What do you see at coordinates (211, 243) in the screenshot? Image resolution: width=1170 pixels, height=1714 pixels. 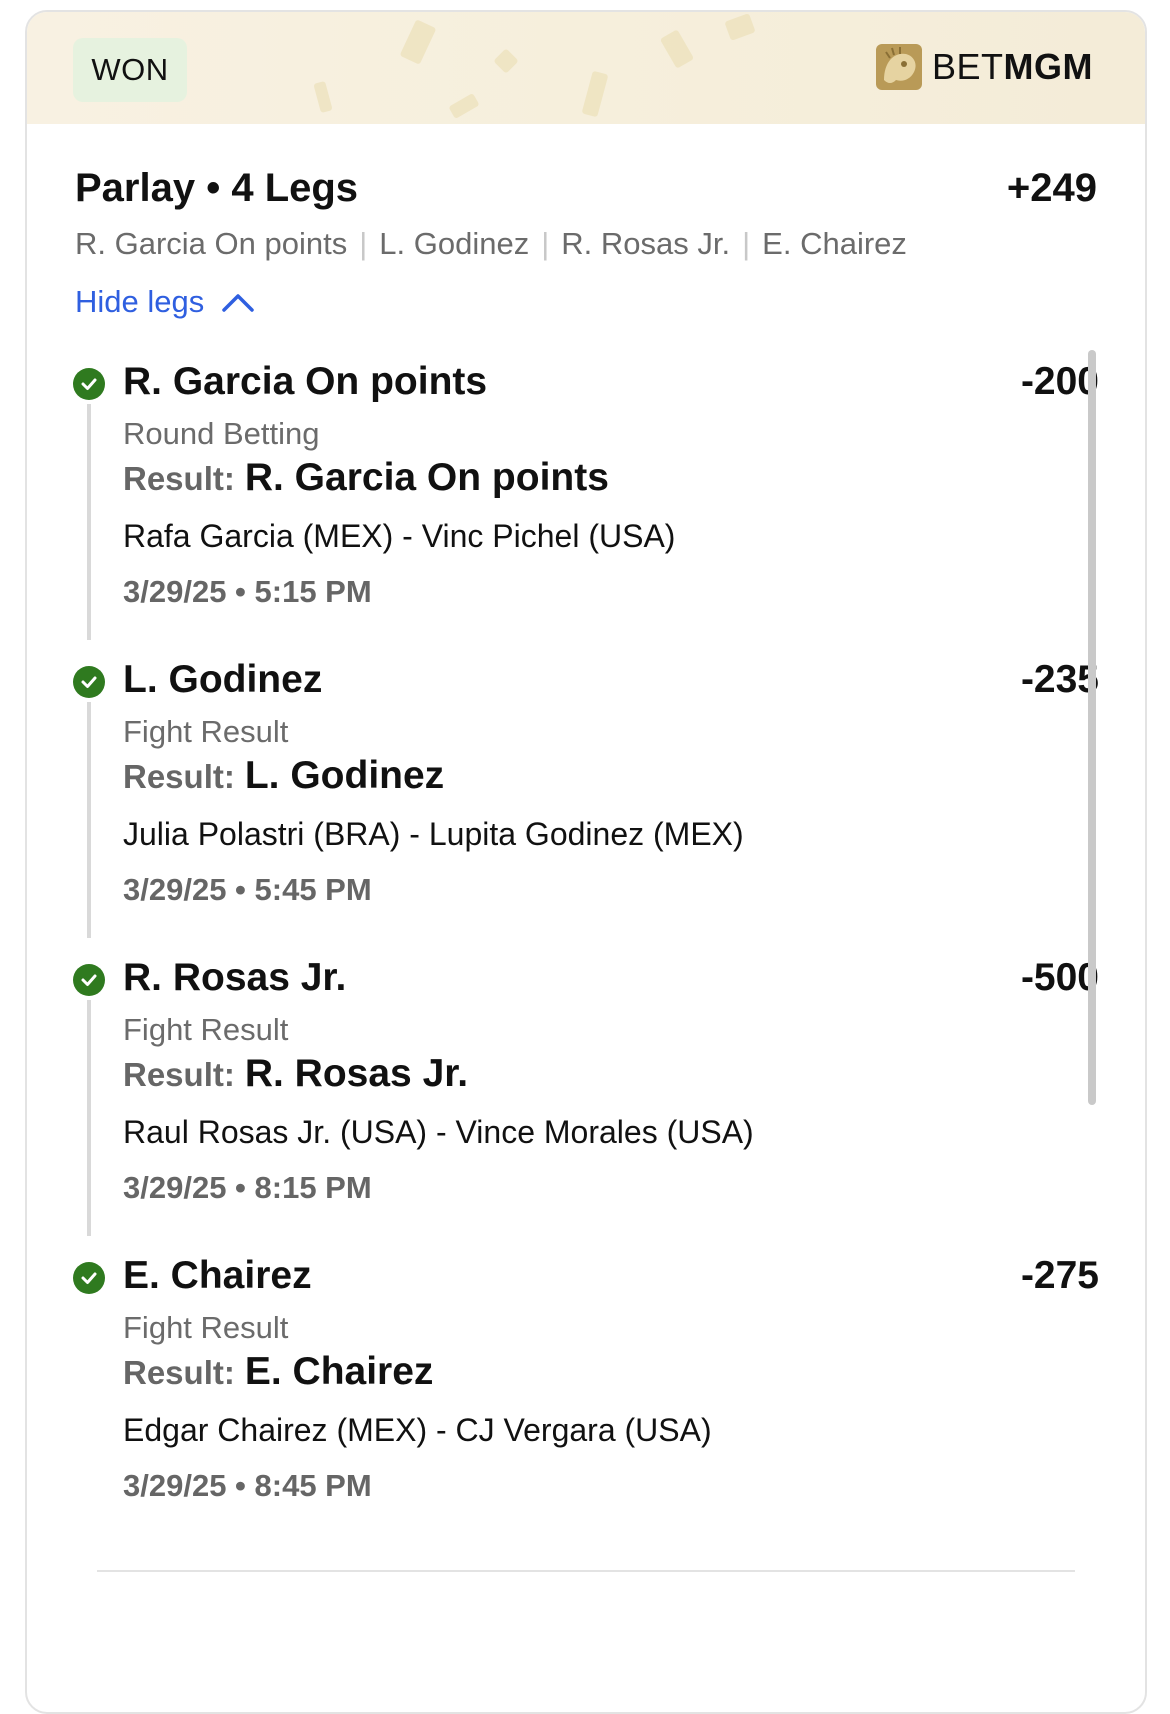 I see `leg-summary-item: R. Garcia On points` at bounding box center [211, 243].